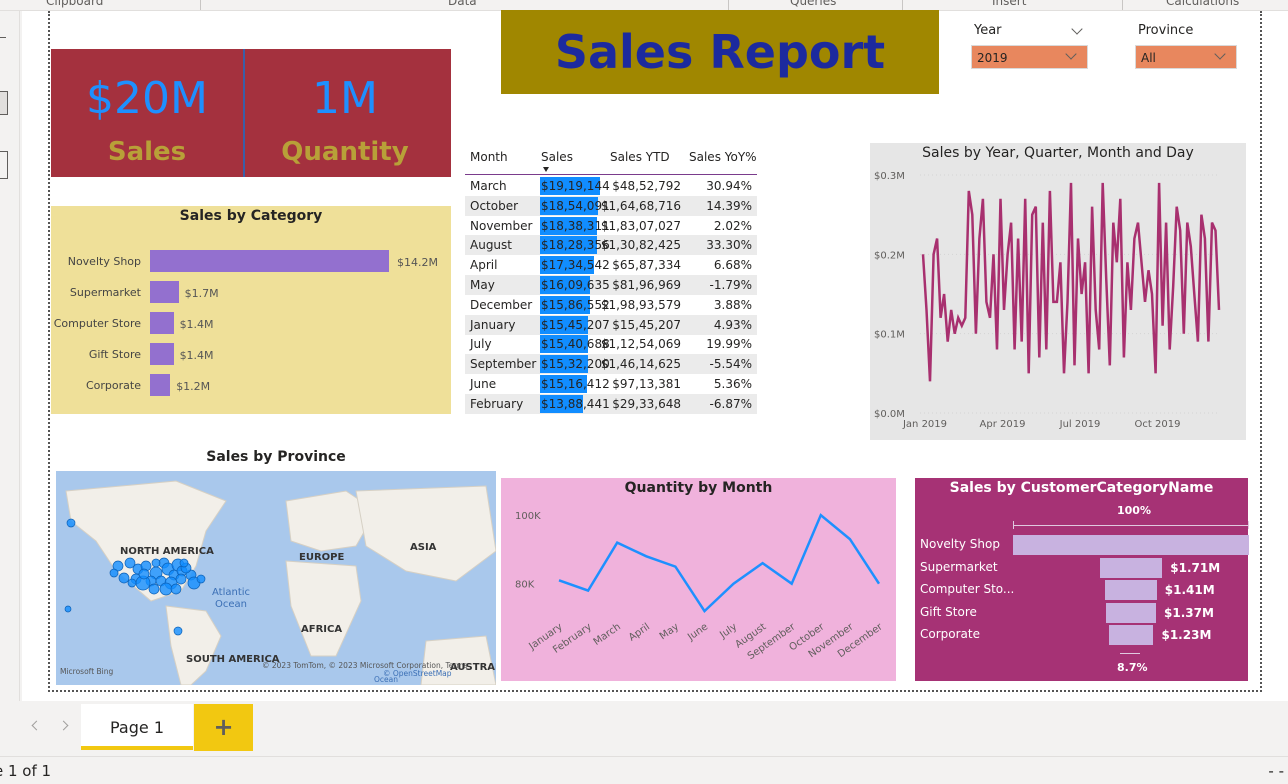 Image resolution: width=1288 pixels, height=784 pixels. I want to click on view-sidebar, so click(10, 356).